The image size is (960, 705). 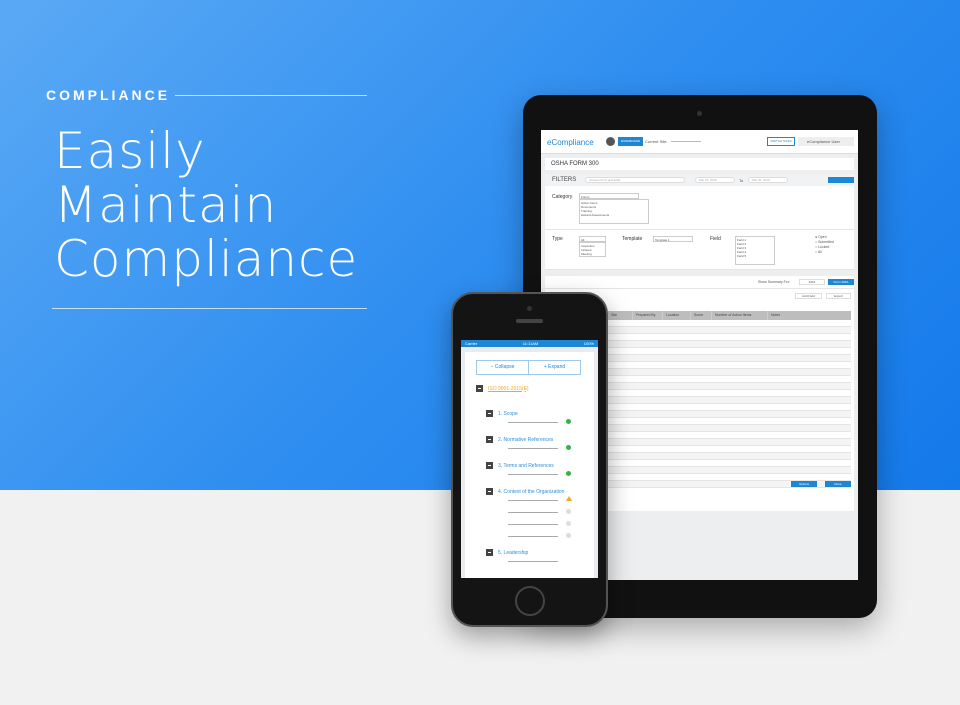 I want to click on form-300a-button: Form 300A, so click(x=841, y=282).